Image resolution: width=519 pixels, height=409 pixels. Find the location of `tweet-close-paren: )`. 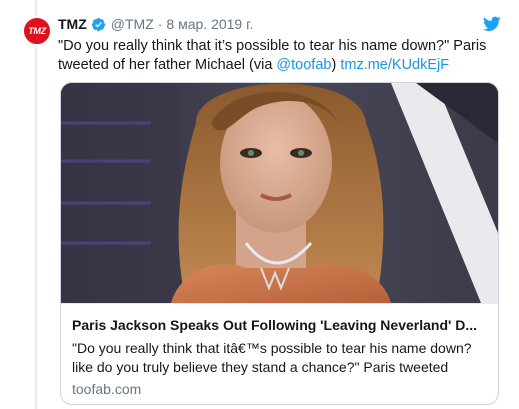

tweet-close-paren: ) is located at coordinates (334, 65).